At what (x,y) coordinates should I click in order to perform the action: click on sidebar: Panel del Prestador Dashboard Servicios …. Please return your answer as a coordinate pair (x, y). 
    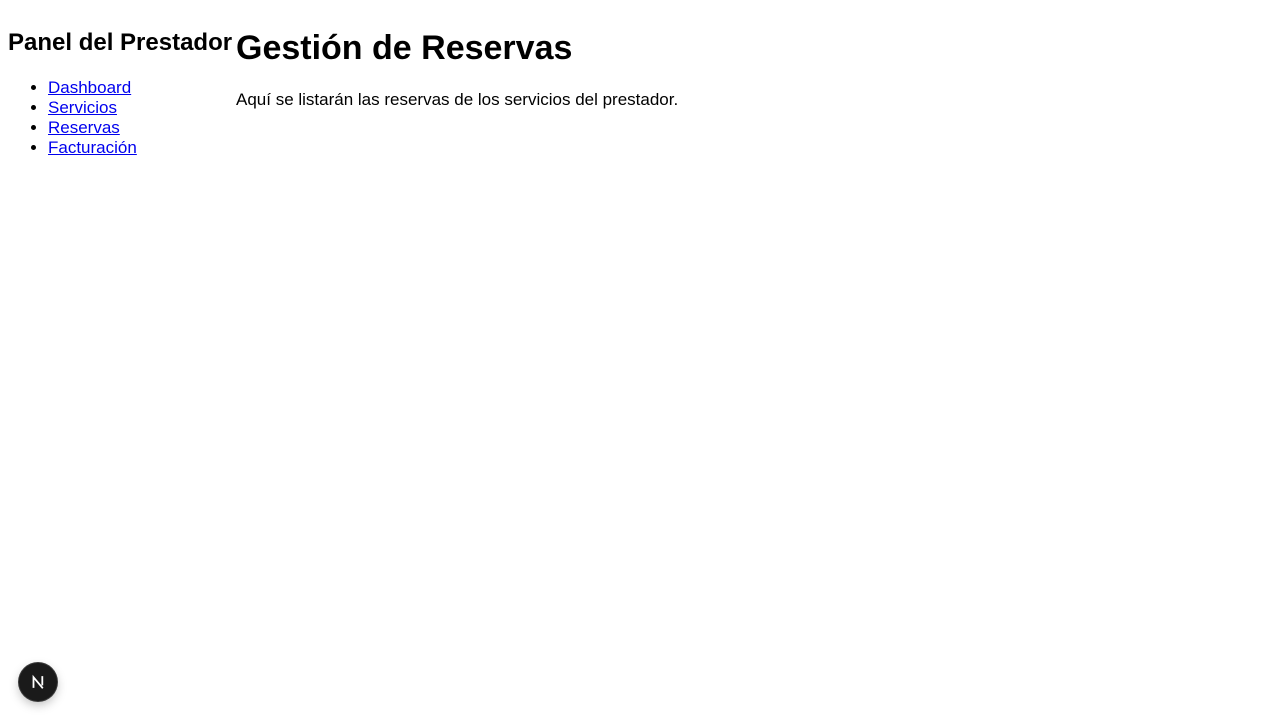
    Looking at the image, I should click on (118, 79).